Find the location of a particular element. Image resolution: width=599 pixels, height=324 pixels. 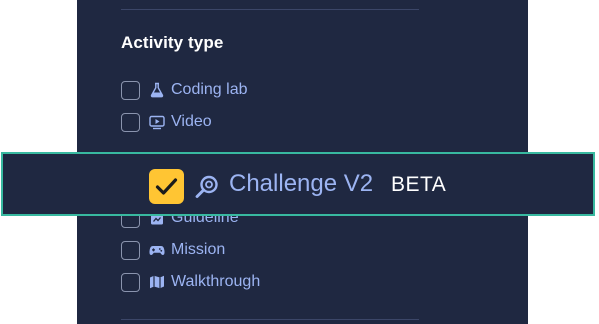

video-icon is located at coordinates (157, 122).